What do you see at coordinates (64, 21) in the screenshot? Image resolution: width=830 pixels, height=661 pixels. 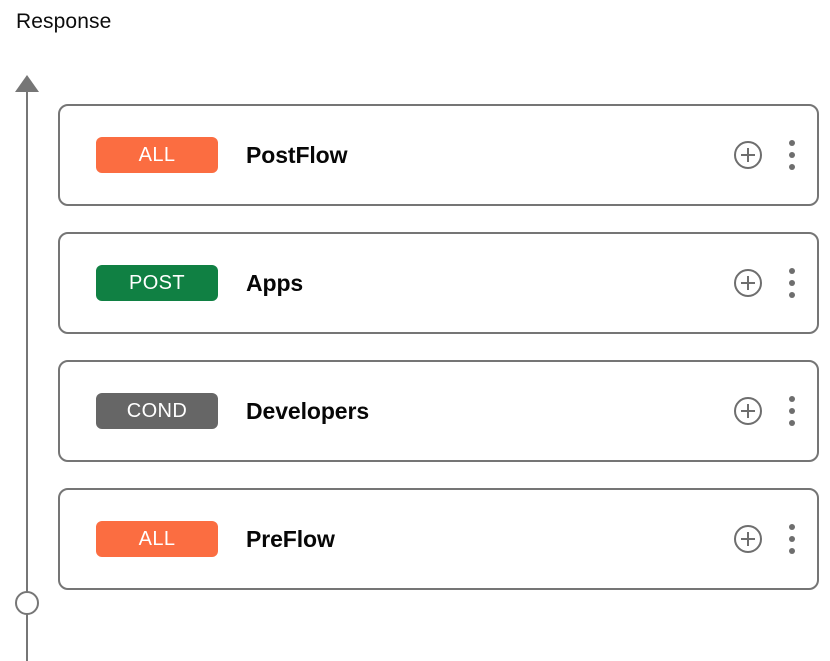 I see `page-title: Response` at bounding box center [64, 21].